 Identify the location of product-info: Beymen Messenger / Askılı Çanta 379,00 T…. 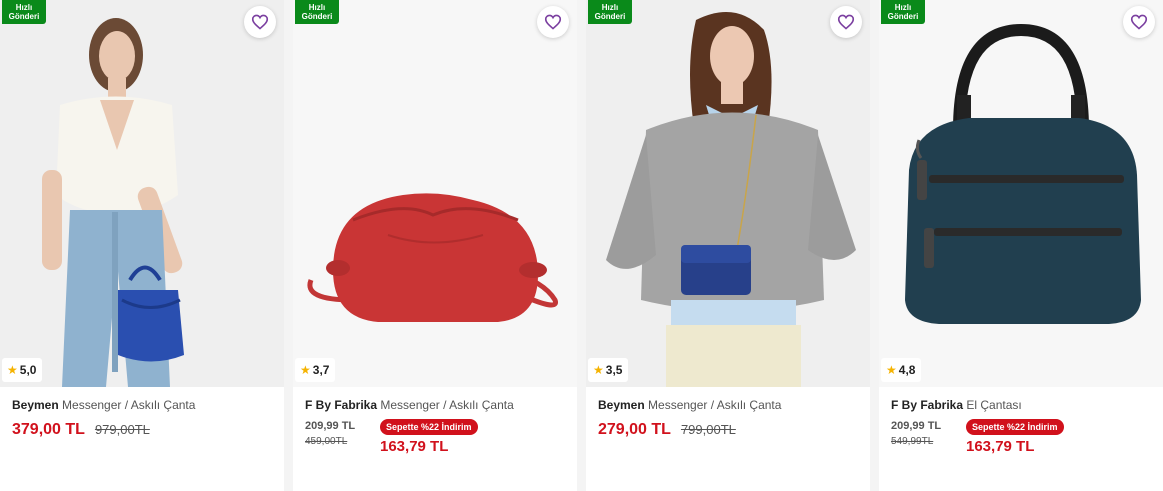
(142, 439).